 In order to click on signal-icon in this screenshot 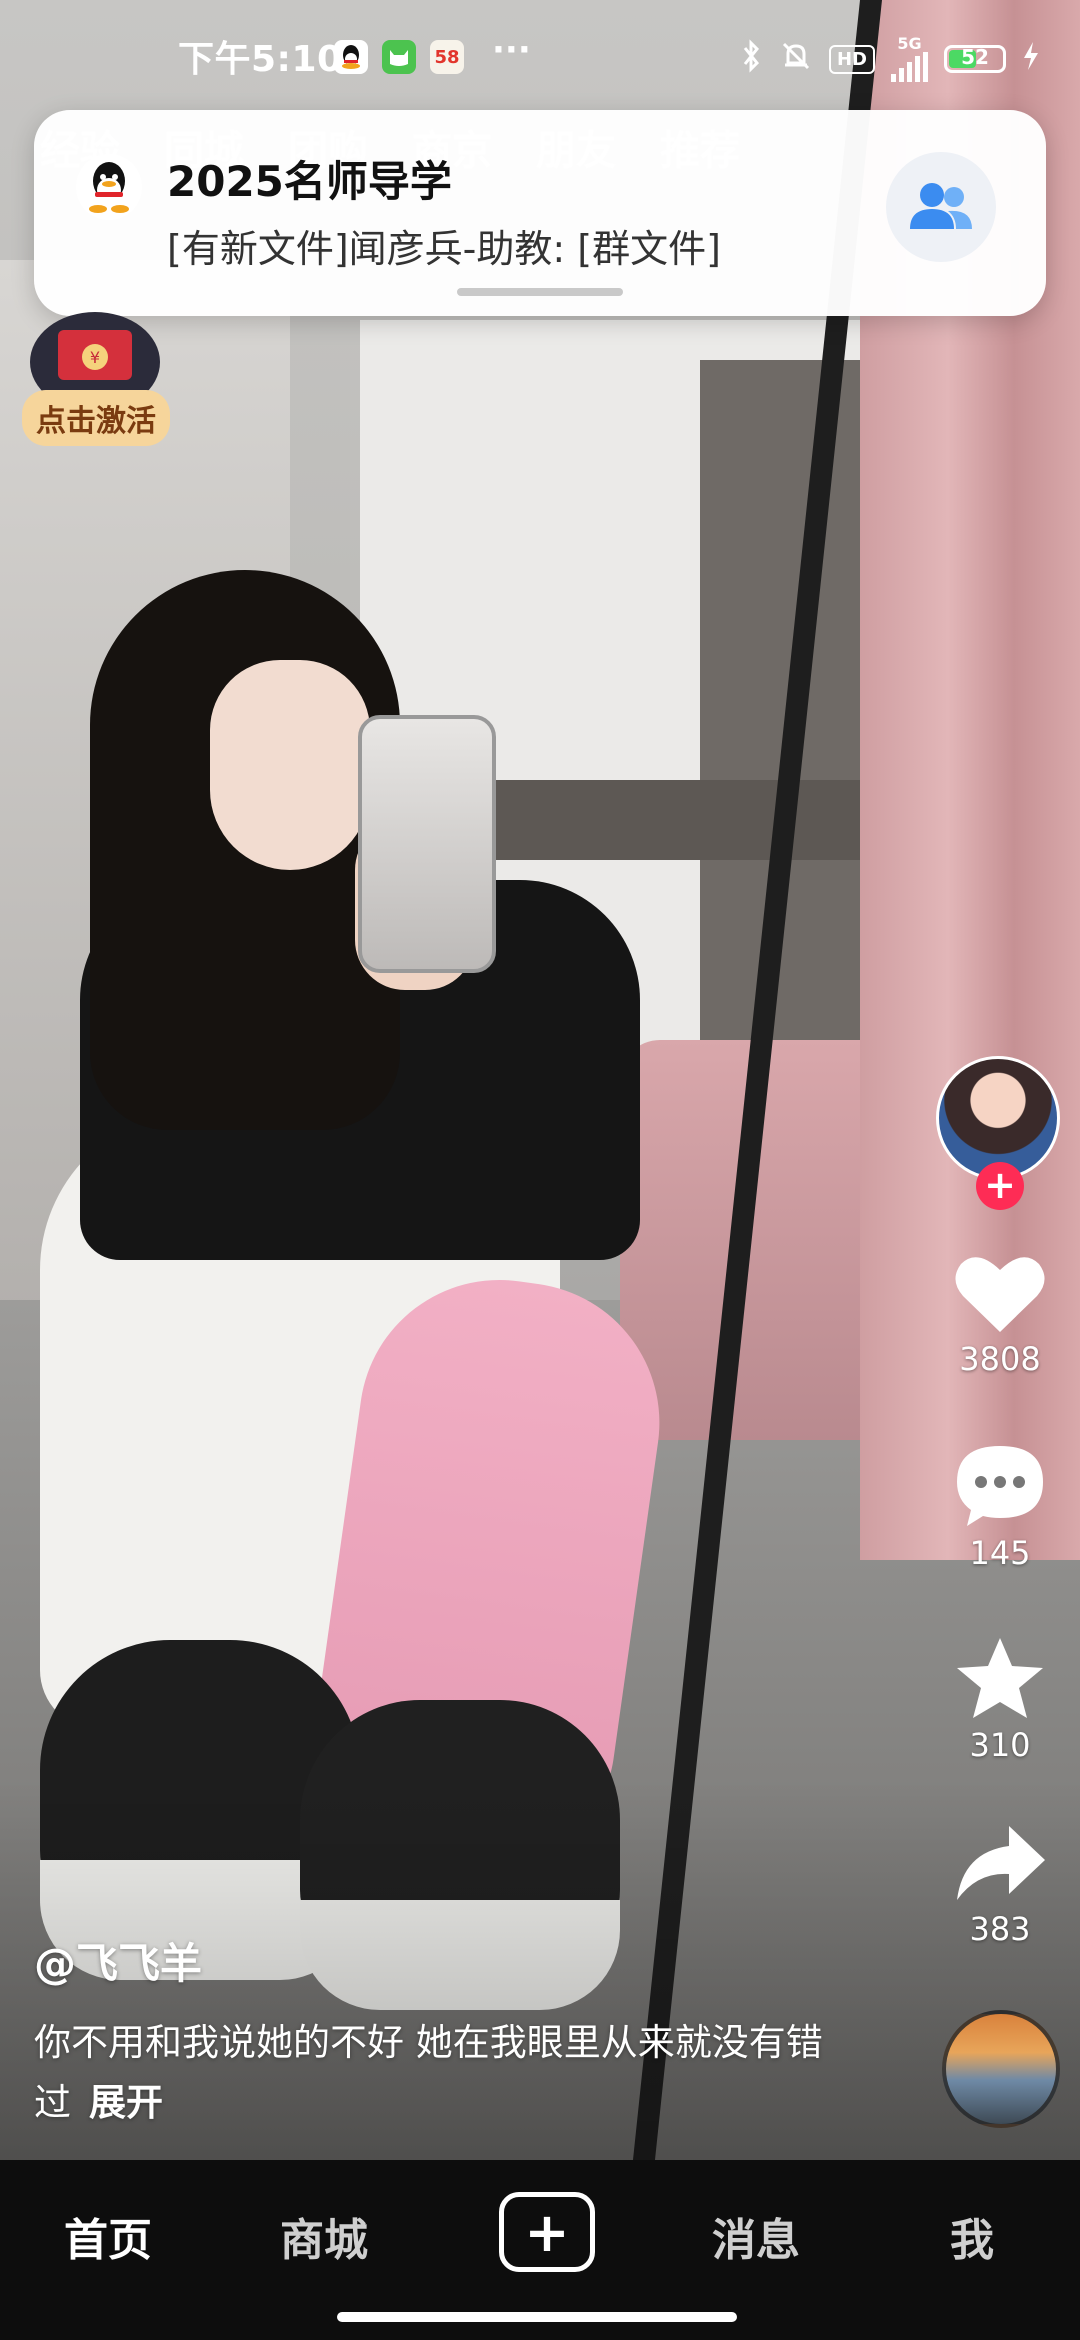, I will do `click(909, 67)`.